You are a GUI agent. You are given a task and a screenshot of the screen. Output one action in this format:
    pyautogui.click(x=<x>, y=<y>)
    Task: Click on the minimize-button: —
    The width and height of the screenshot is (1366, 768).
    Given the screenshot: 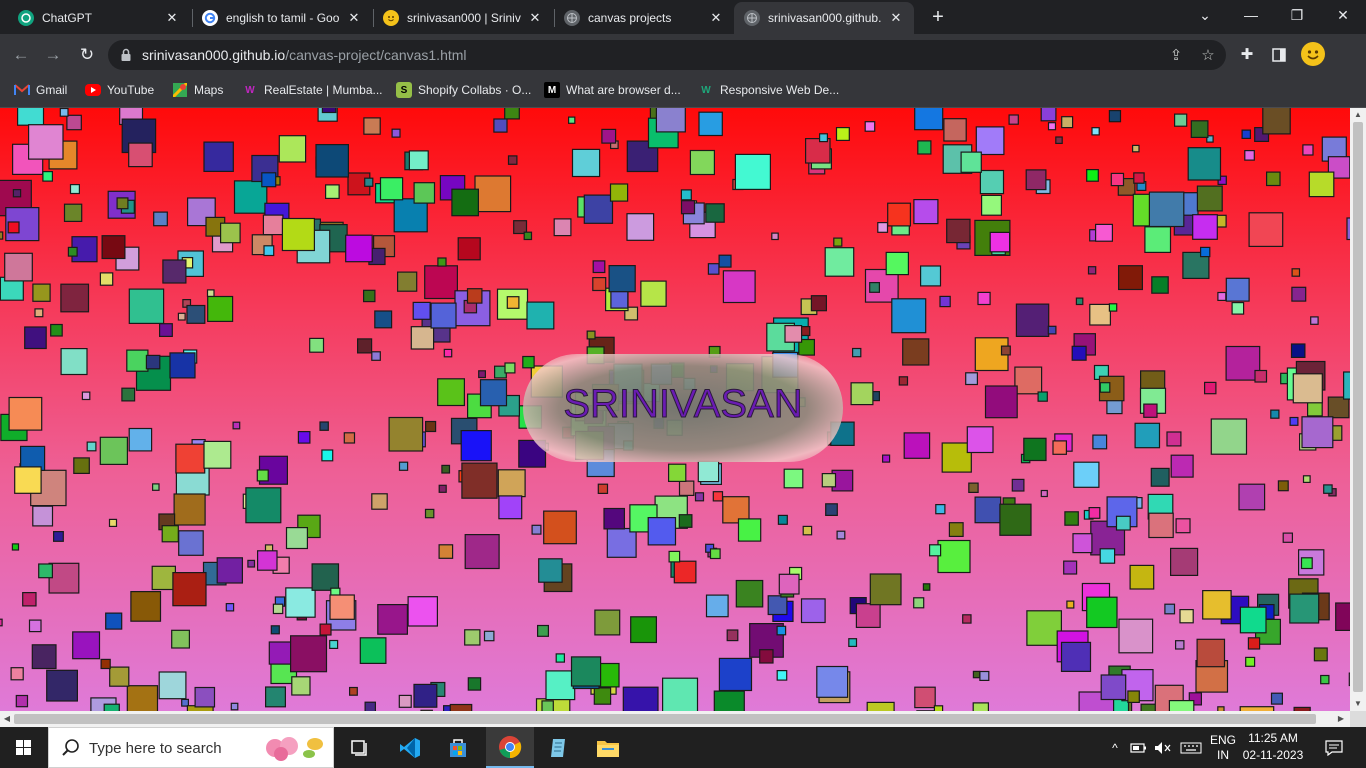 What is the action you would take?
    pyautogui.click(x=1251, y=16)
    